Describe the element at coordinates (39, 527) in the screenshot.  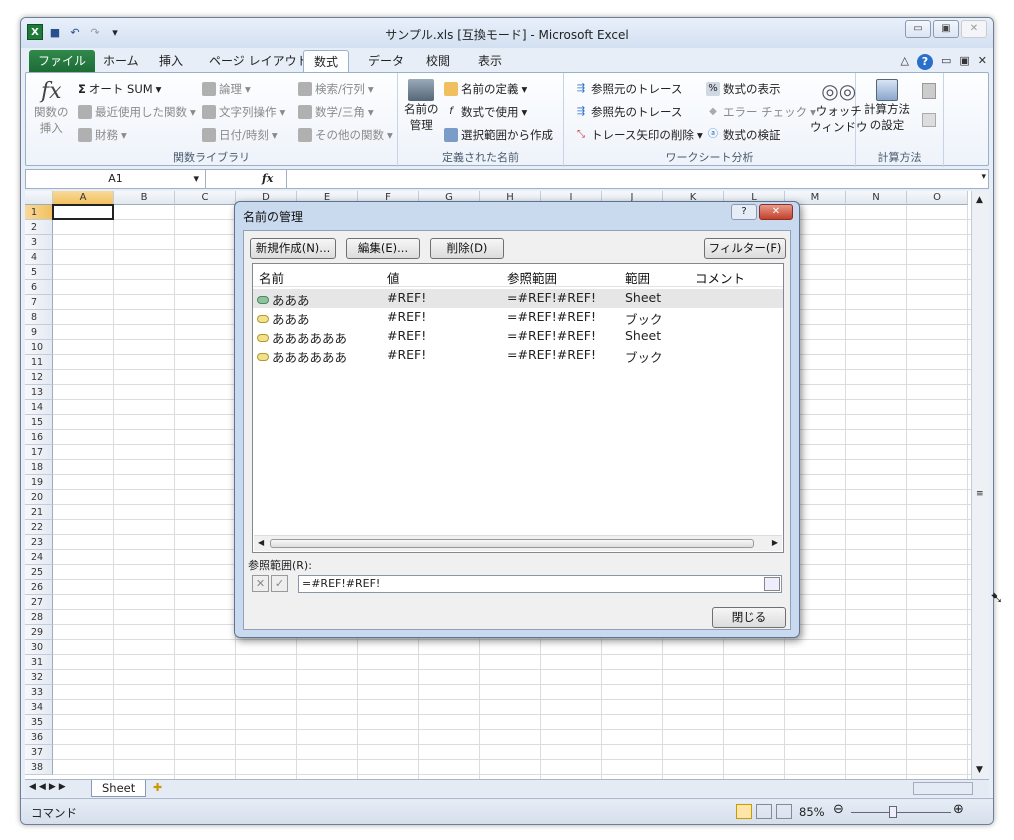
I see `row-header: 22` at that location.